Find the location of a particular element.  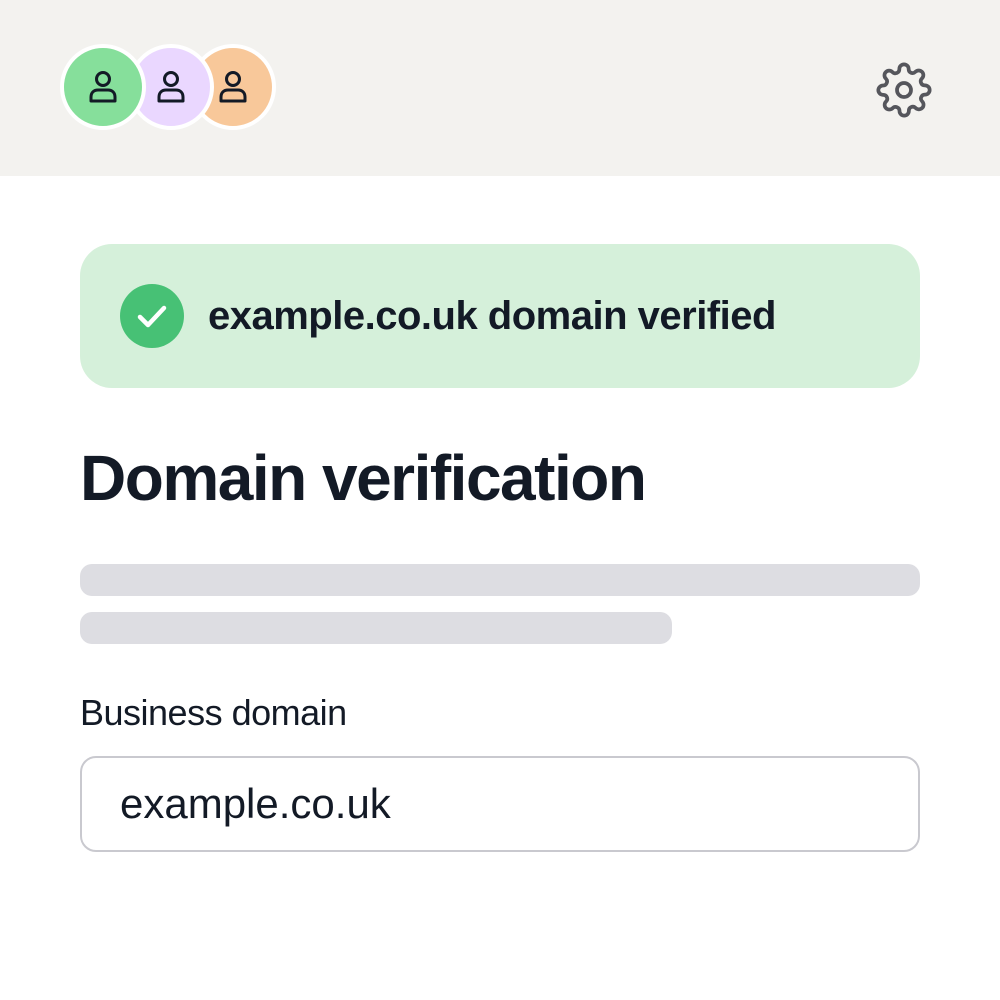

business-domain-input is located at coordinates (500, 804).